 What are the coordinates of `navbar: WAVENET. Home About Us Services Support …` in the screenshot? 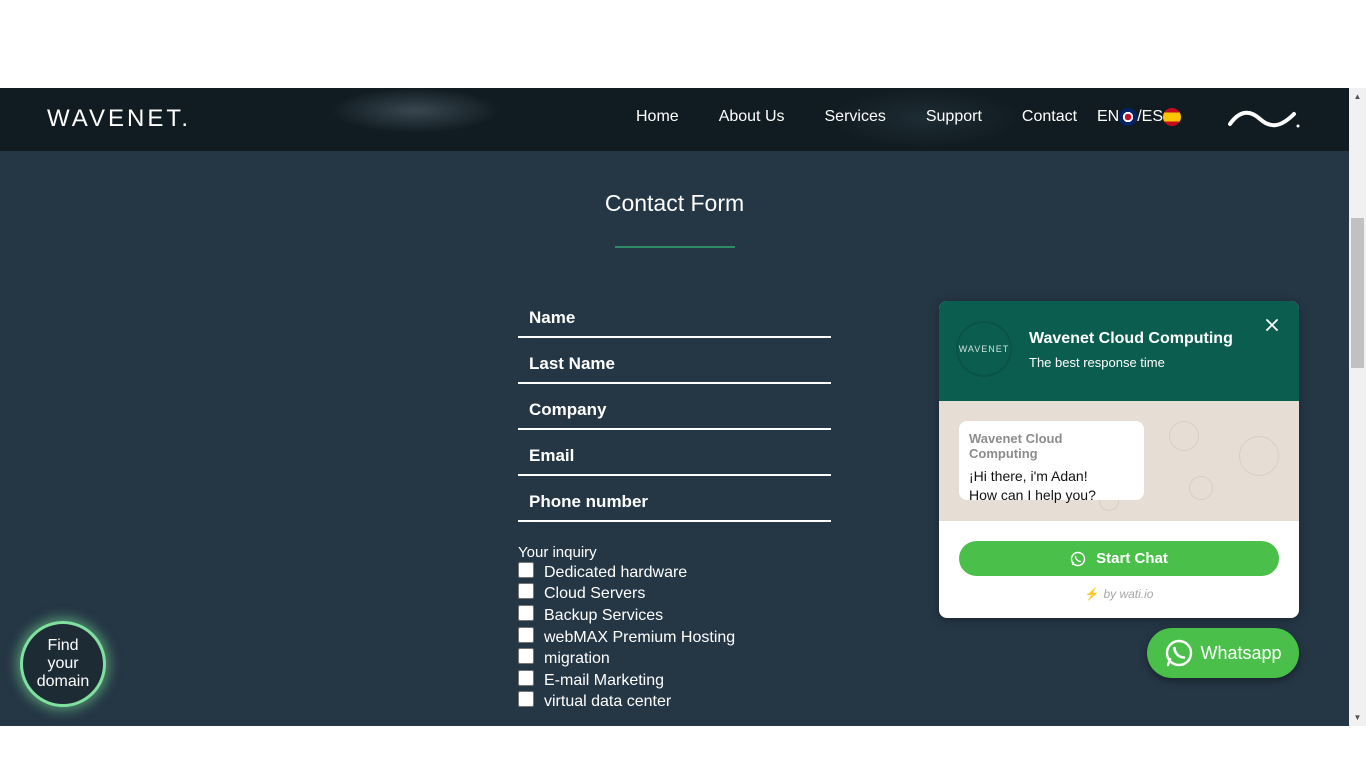 It's located at (674, 119).